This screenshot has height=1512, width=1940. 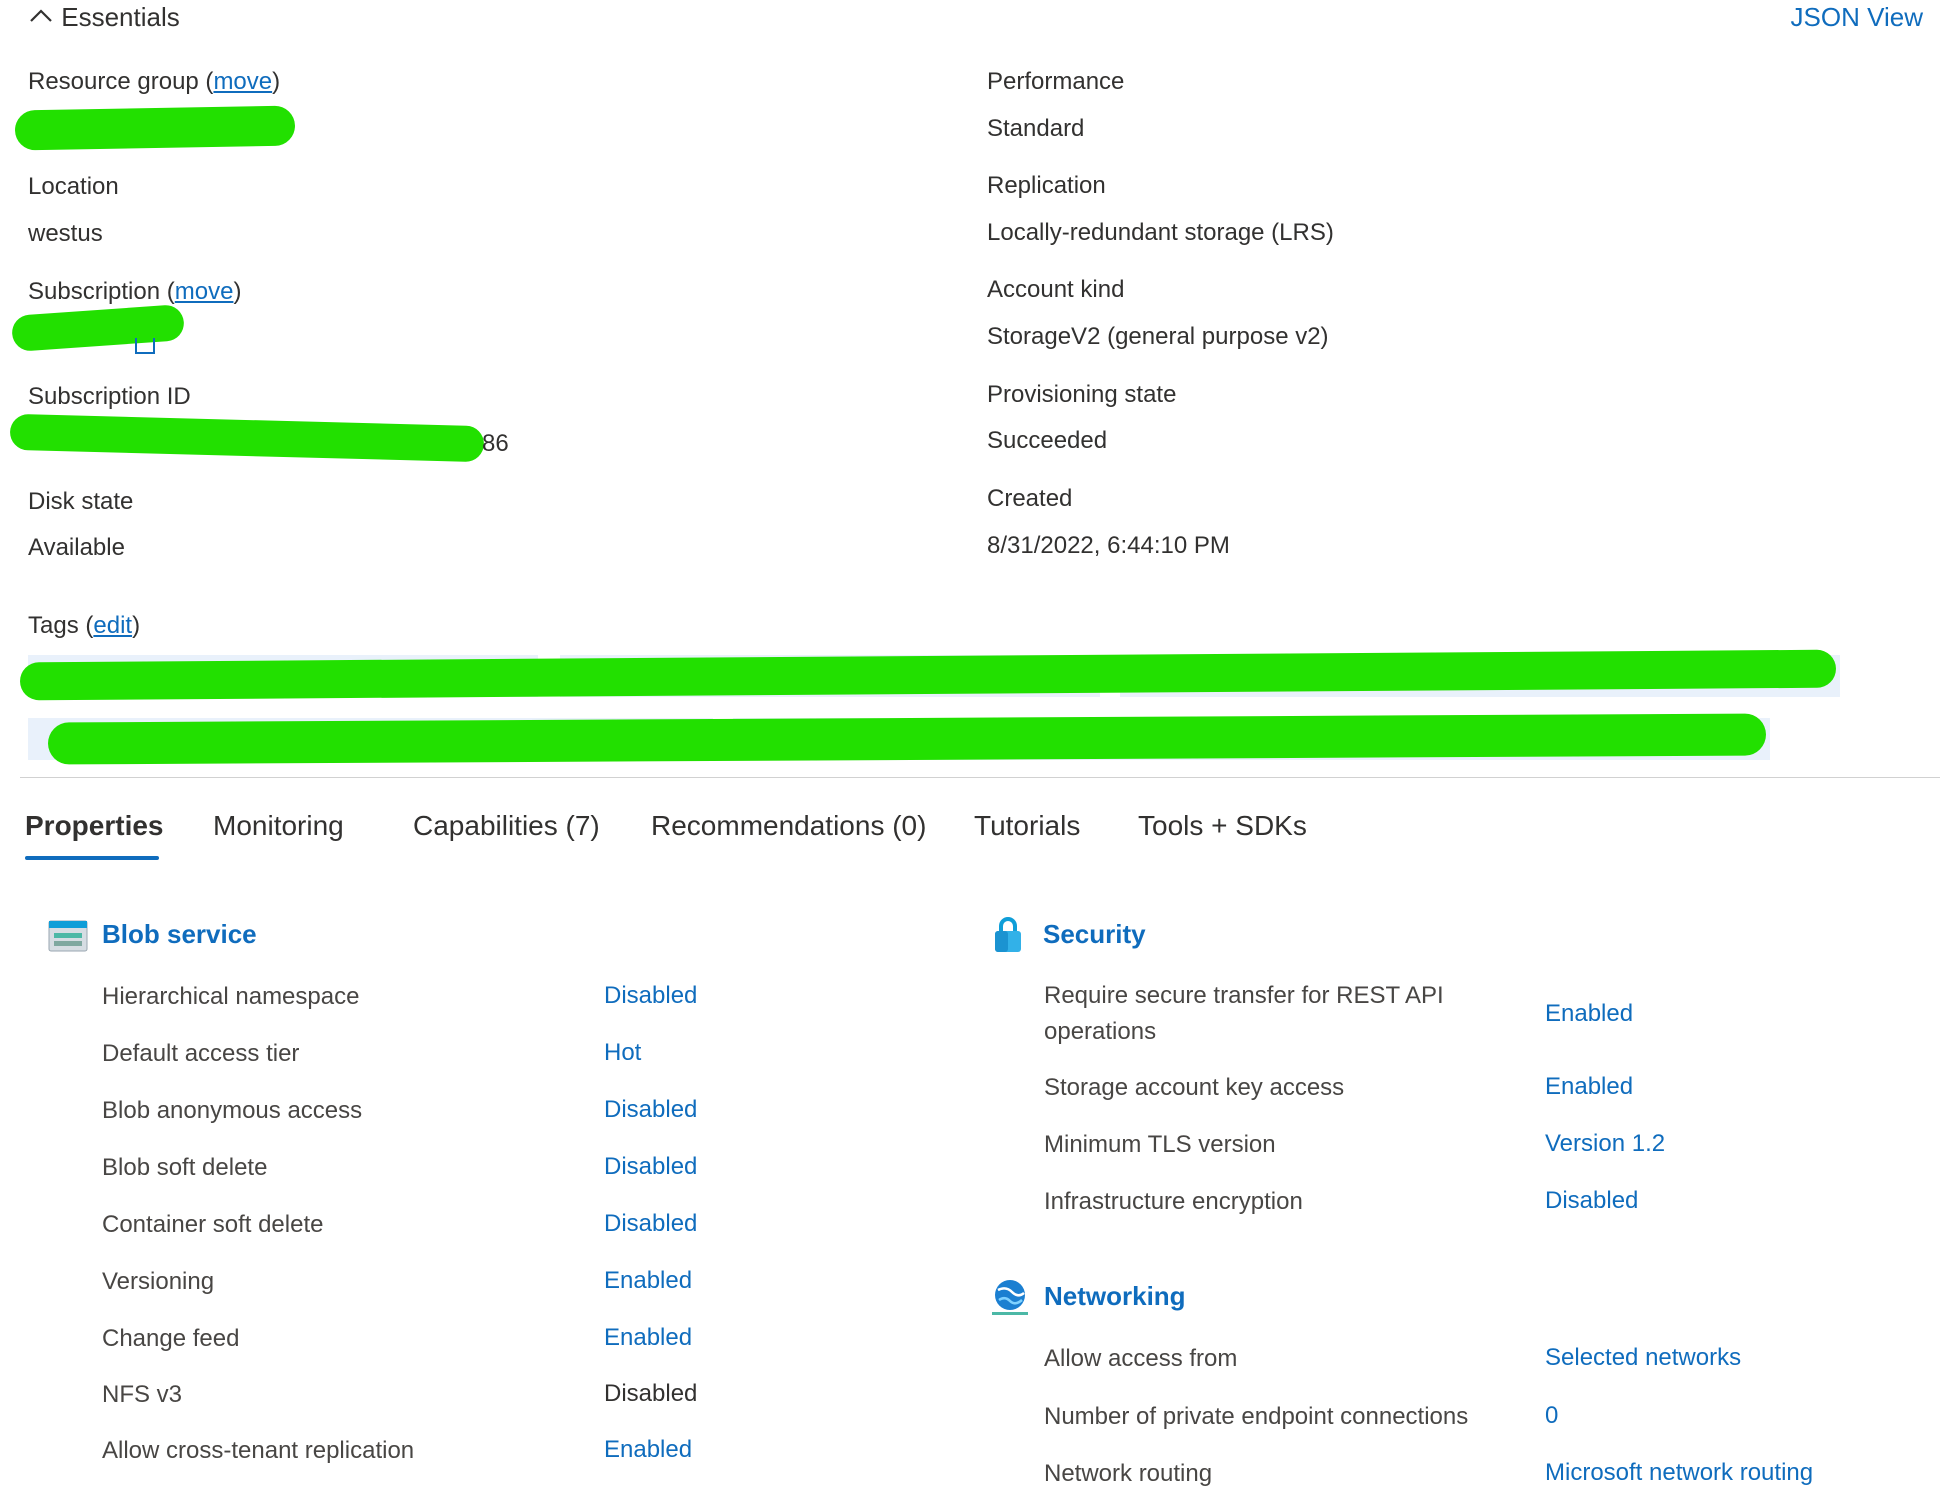 What do you see at coordinates (204, 291) in the screenshot?
I see `subscription-move-link: move` at bounding box center [204, 291].